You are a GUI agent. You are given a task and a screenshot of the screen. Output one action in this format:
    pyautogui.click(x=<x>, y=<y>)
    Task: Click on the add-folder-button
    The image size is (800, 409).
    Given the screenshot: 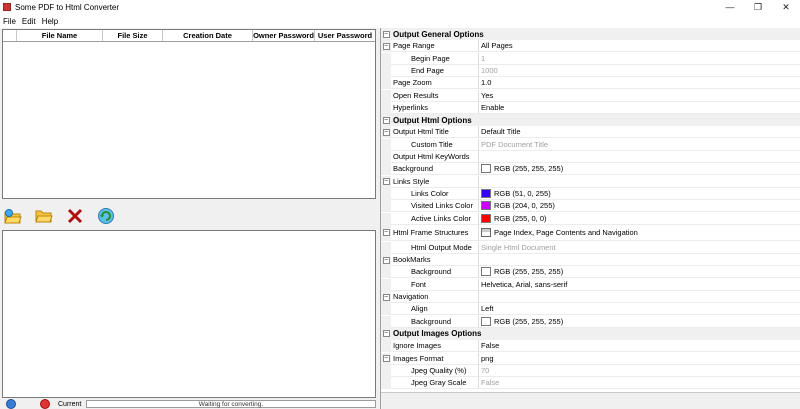 What is the action you would take?
    pyautogui.click(x=44, y=216)
    